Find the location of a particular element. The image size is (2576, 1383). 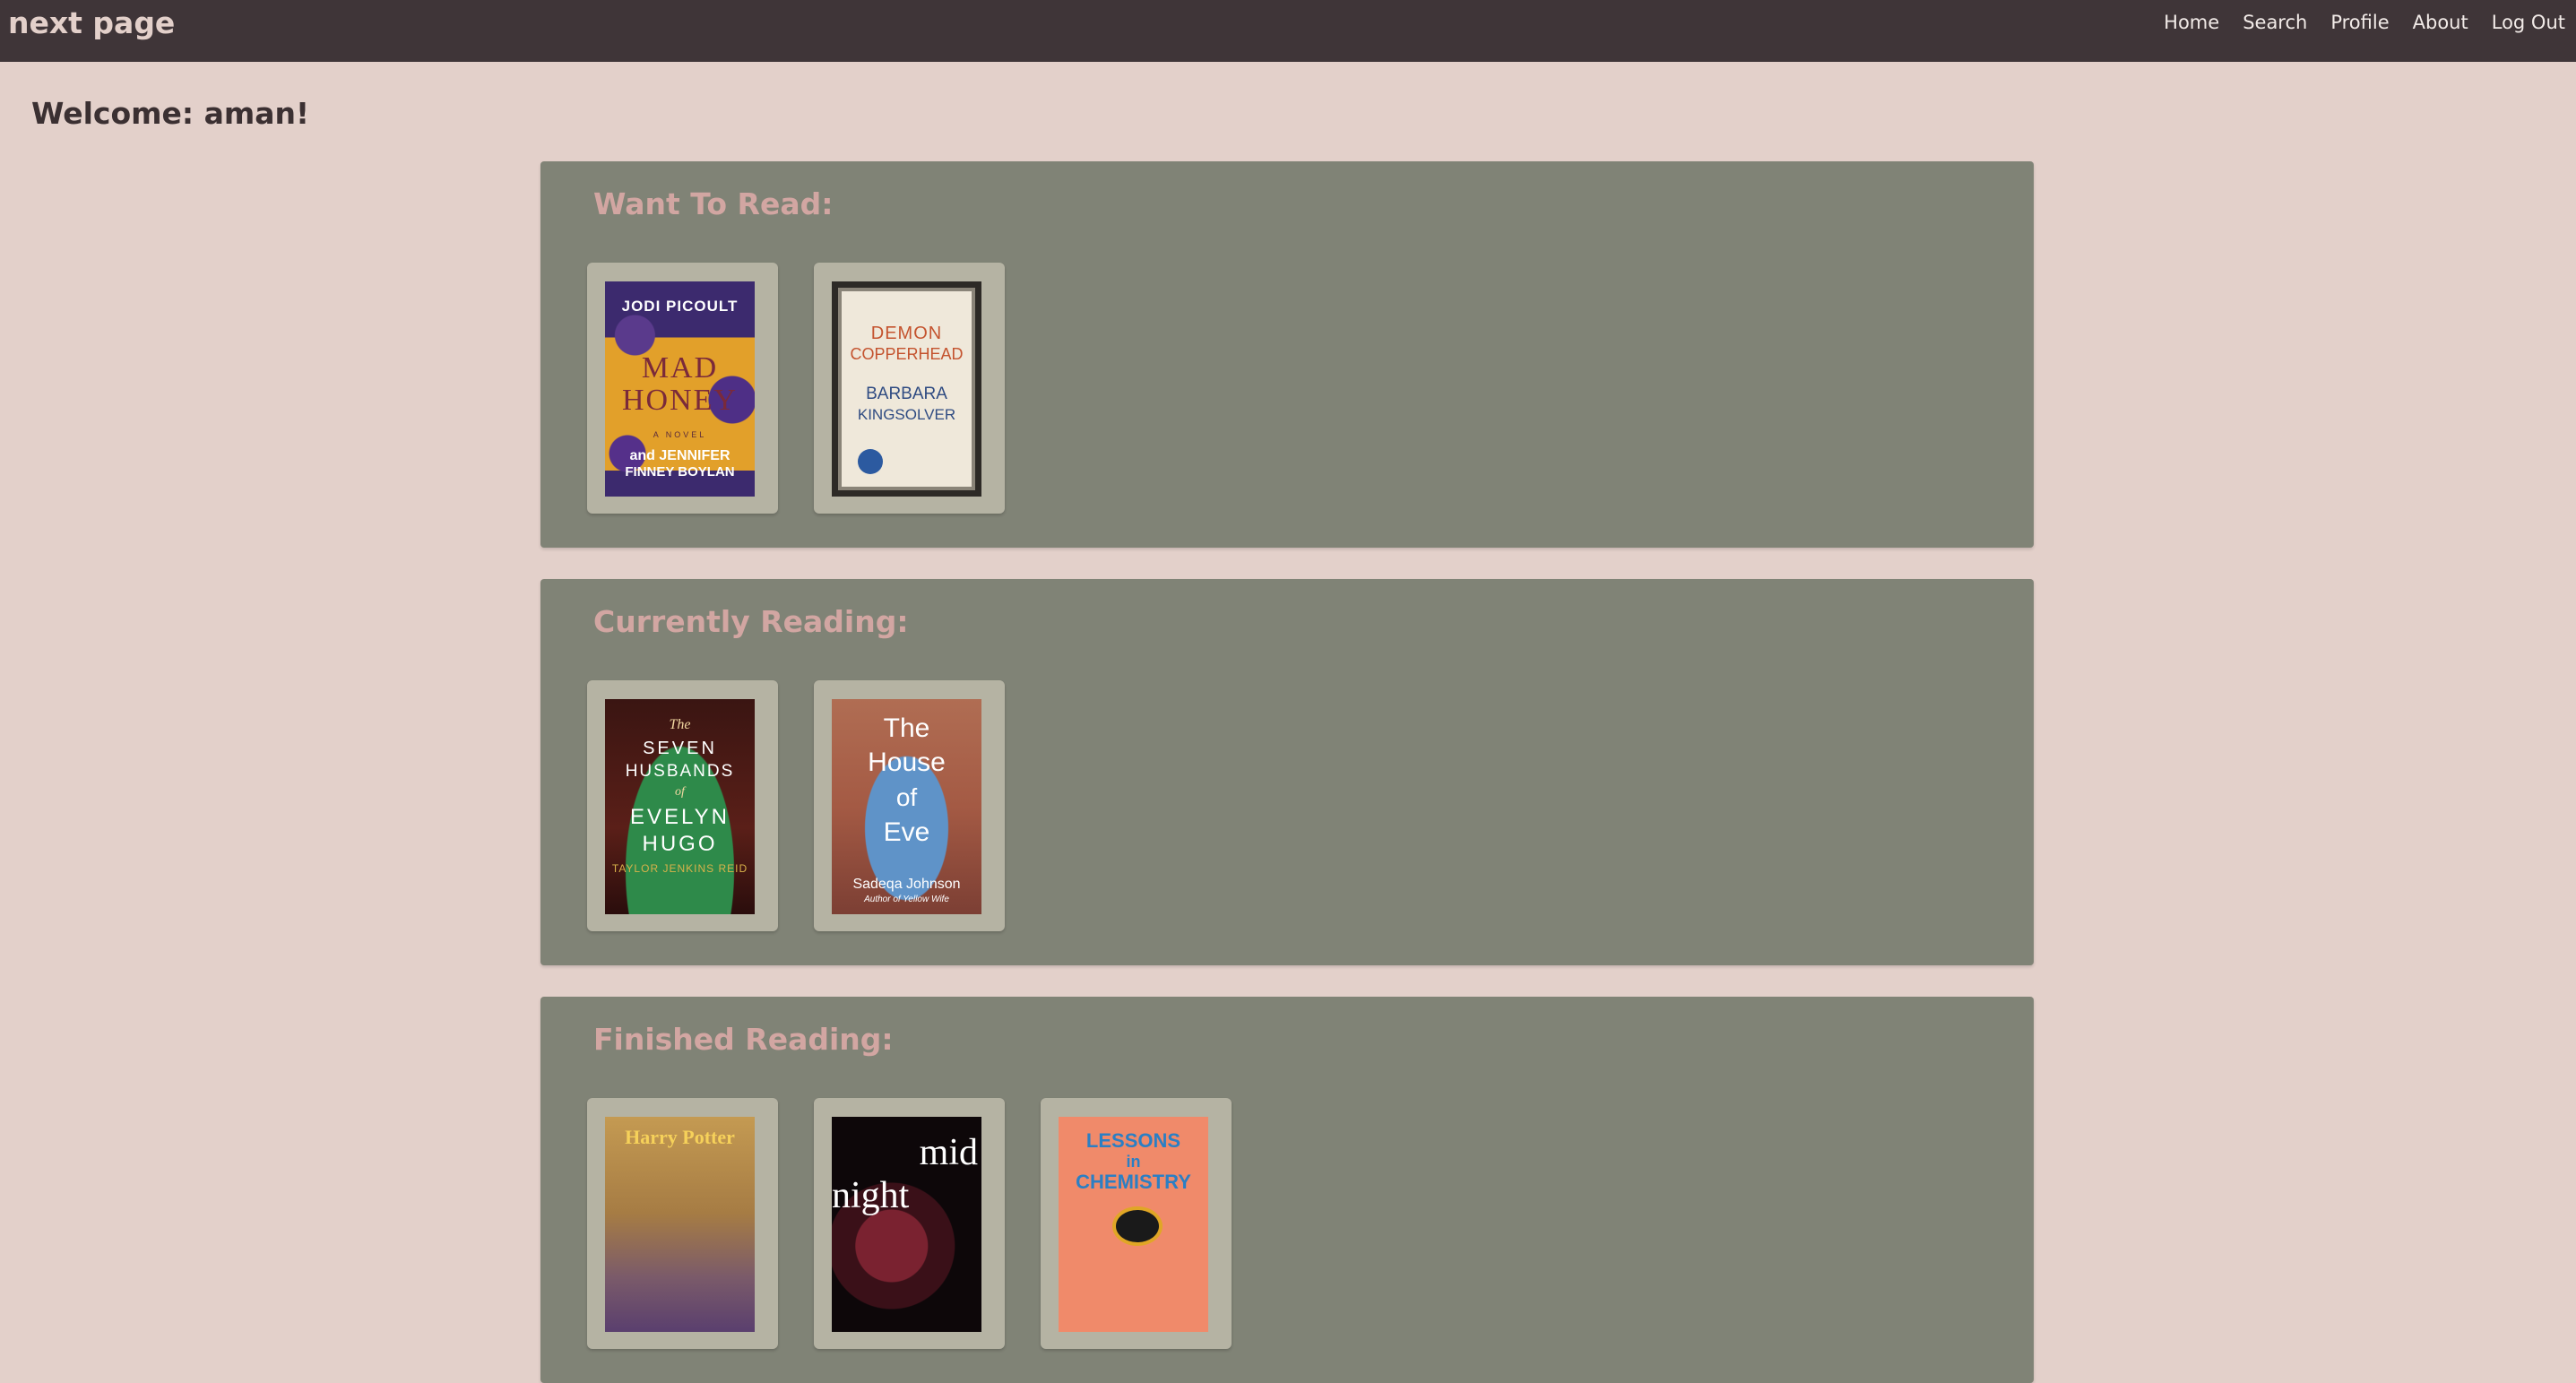

book-cover-image: DEMON COPPERHEAD BARBARA KINGSOLVER is located at coordinates (906, 389).